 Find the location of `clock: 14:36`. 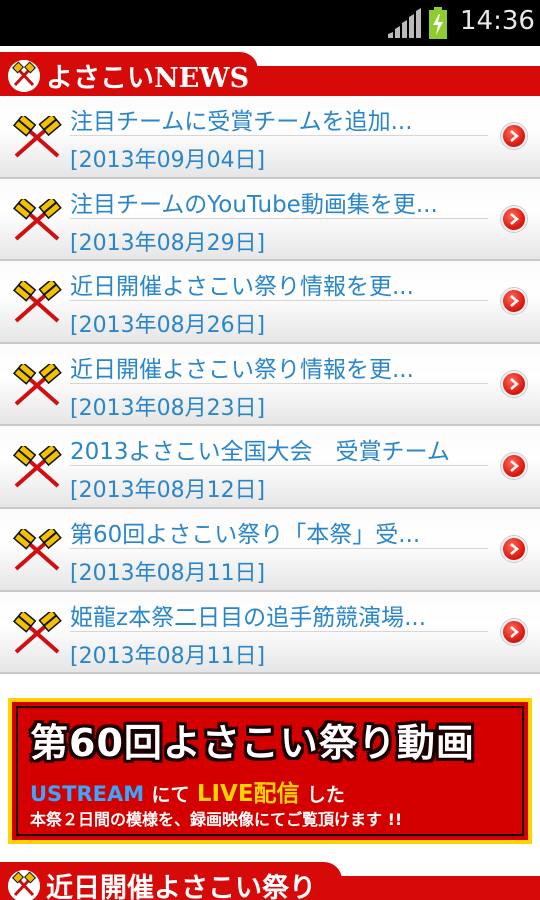

clock: 14:36 is located at coordinates (497, 21).